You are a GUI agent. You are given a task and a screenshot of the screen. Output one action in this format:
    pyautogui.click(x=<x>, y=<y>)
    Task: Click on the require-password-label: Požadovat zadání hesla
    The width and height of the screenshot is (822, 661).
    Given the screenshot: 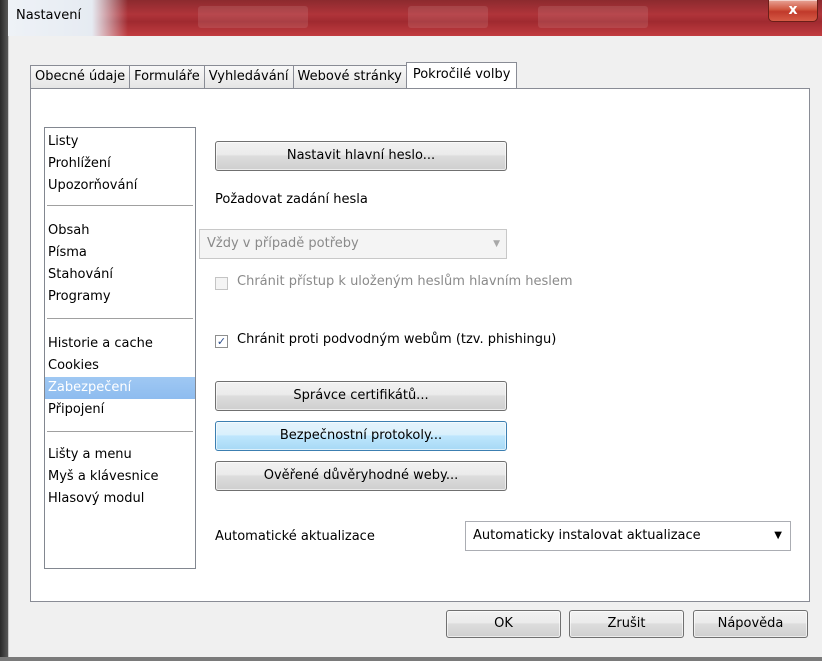 What is the action you would take?
    pyautogui.click(x=291, y=199)
    